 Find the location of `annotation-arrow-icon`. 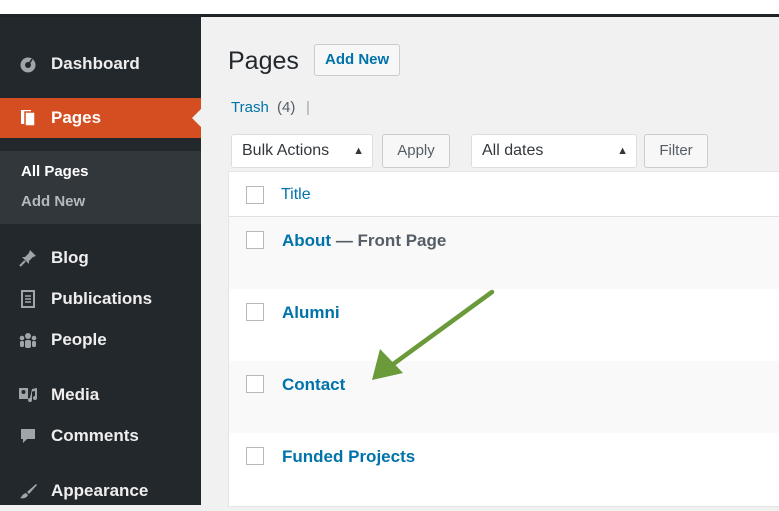

annotation-arrow-icon is located at coordinates (433, 334).